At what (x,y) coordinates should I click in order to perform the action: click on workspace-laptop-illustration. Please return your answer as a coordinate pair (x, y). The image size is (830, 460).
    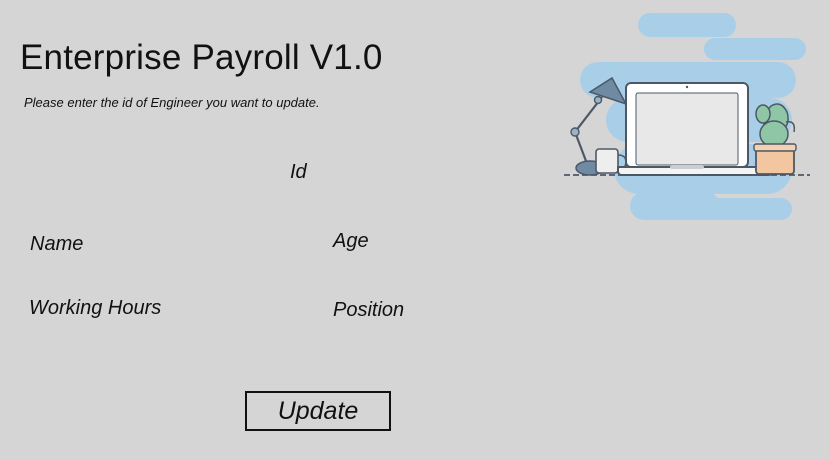
    Looking at the image, I should click on (690, 117).